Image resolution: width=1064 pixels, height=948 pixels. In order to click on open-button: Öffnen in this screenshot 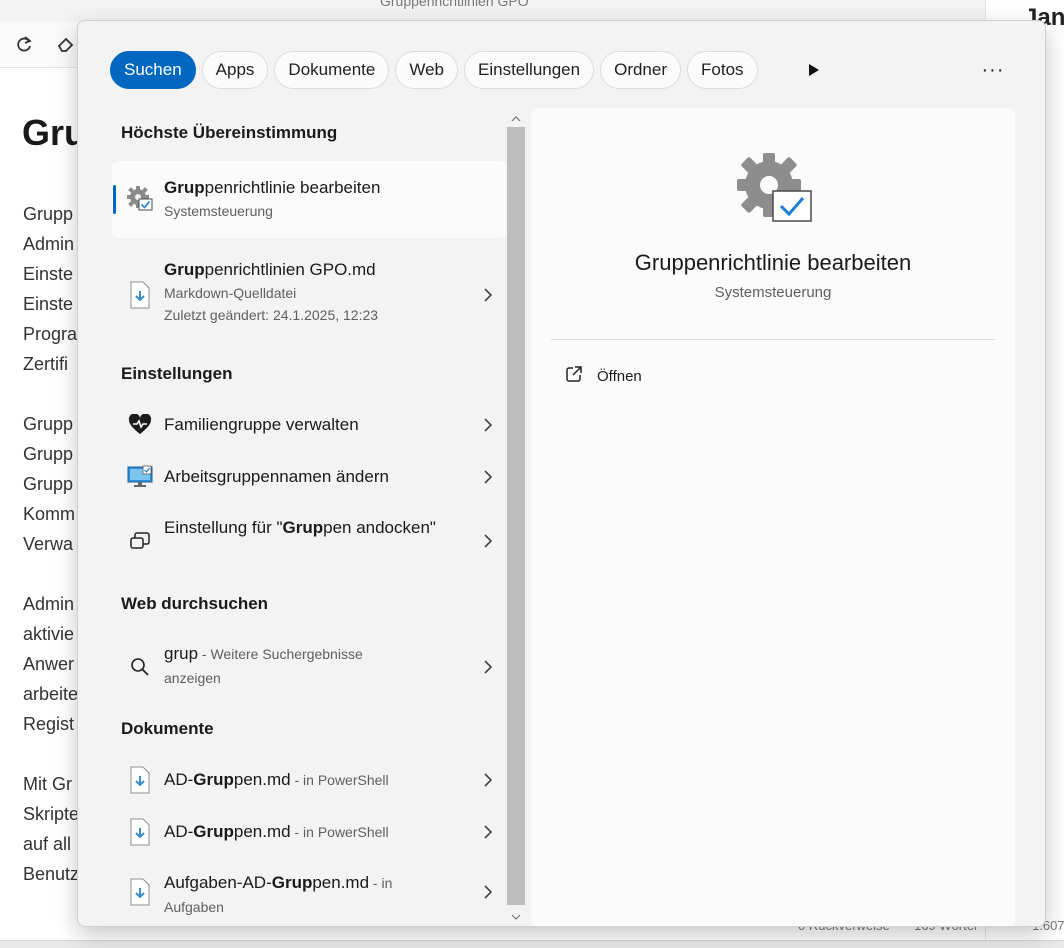, I will do `click(603, 376)`.